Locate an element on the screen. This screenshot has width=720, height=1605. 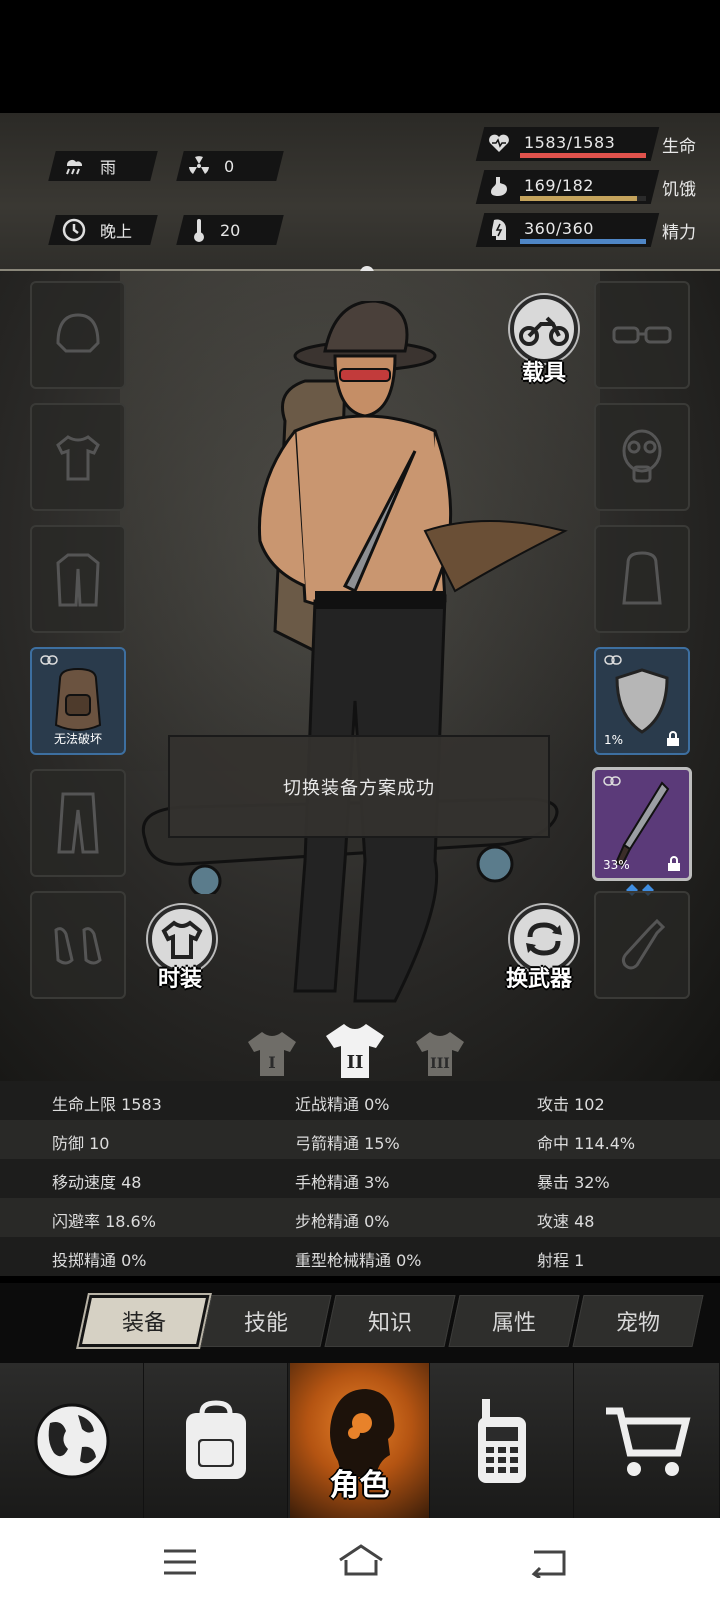
clock-icon is located at coordinates (74, 230).